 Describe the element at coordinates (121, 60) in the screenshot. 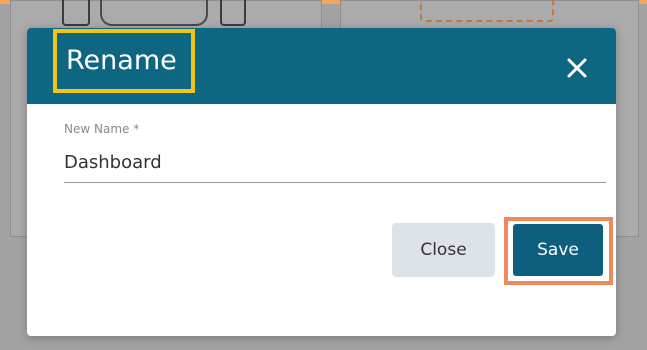

I see `dialog-title: Rename` at that location.